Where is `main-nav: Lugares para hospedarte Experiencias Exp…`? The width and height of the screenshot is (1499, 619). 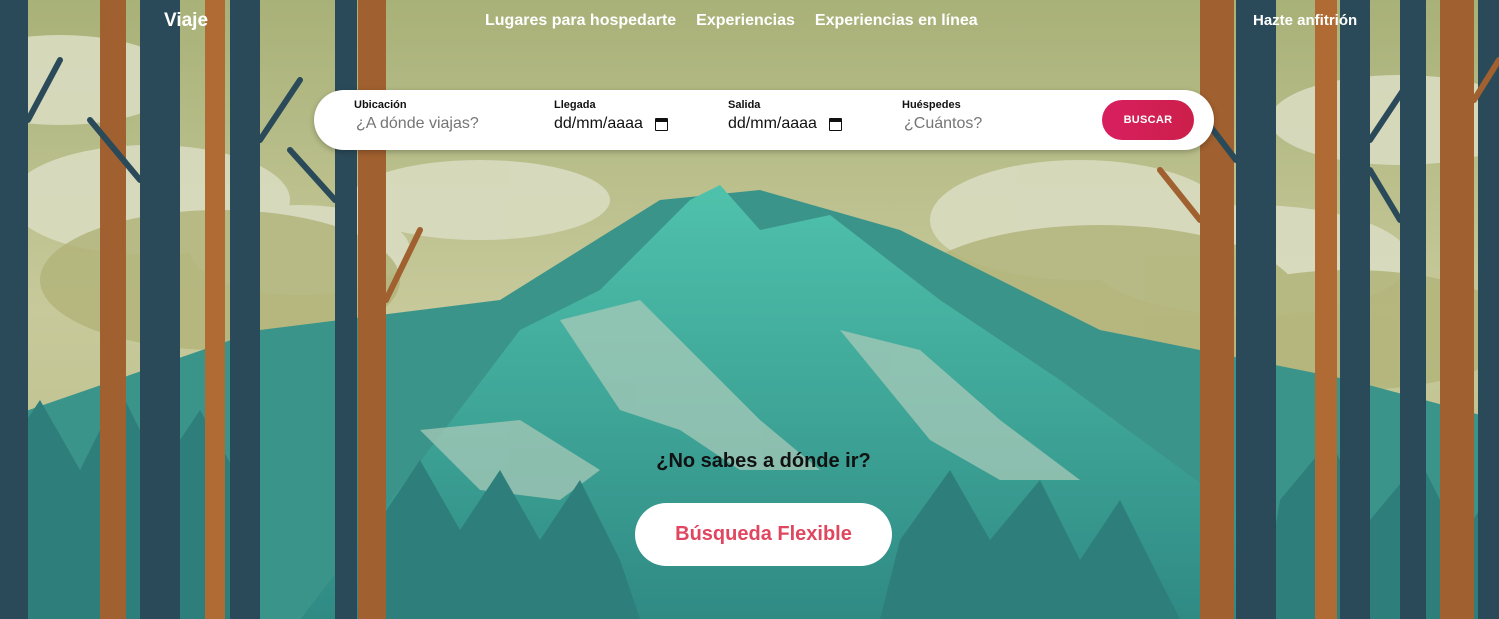
main-nav: Lugares para hospedarte Experiencias Exp… is located at coordinates (731, 21).